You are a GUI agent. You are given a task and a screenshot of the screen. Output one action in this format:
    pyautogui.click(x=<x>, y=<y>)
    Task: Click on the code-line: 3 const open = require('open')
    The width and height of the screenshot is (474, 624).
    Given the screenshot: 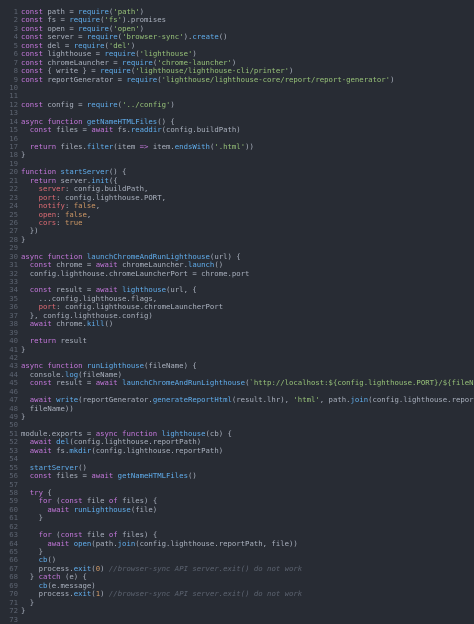 What is the action you would take?
    pyautogui.click(x=237, y=28)
    